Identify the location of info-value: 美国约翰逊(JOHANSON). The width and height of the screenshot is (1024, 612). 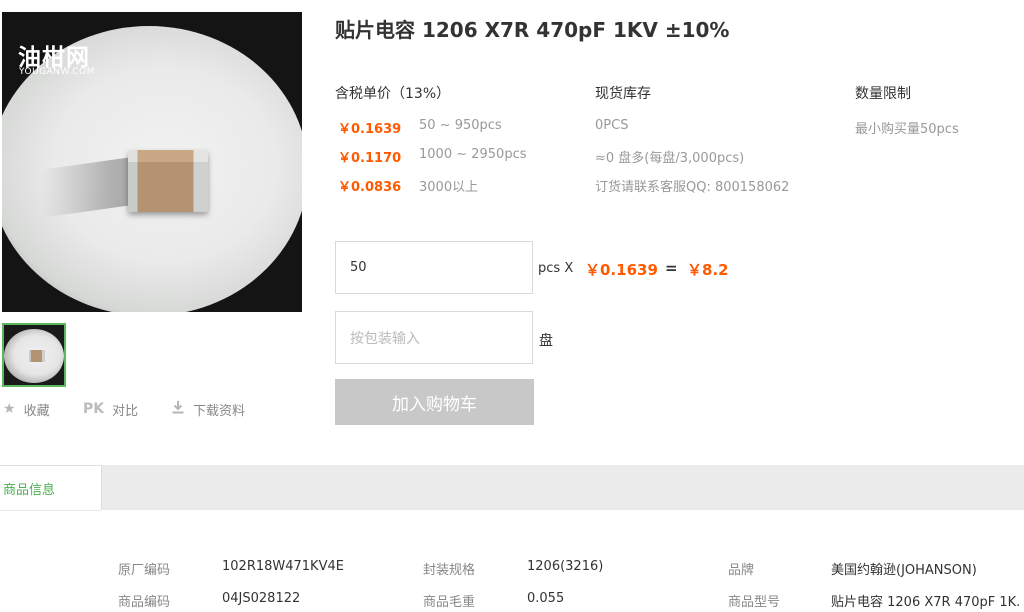
(904, 570).